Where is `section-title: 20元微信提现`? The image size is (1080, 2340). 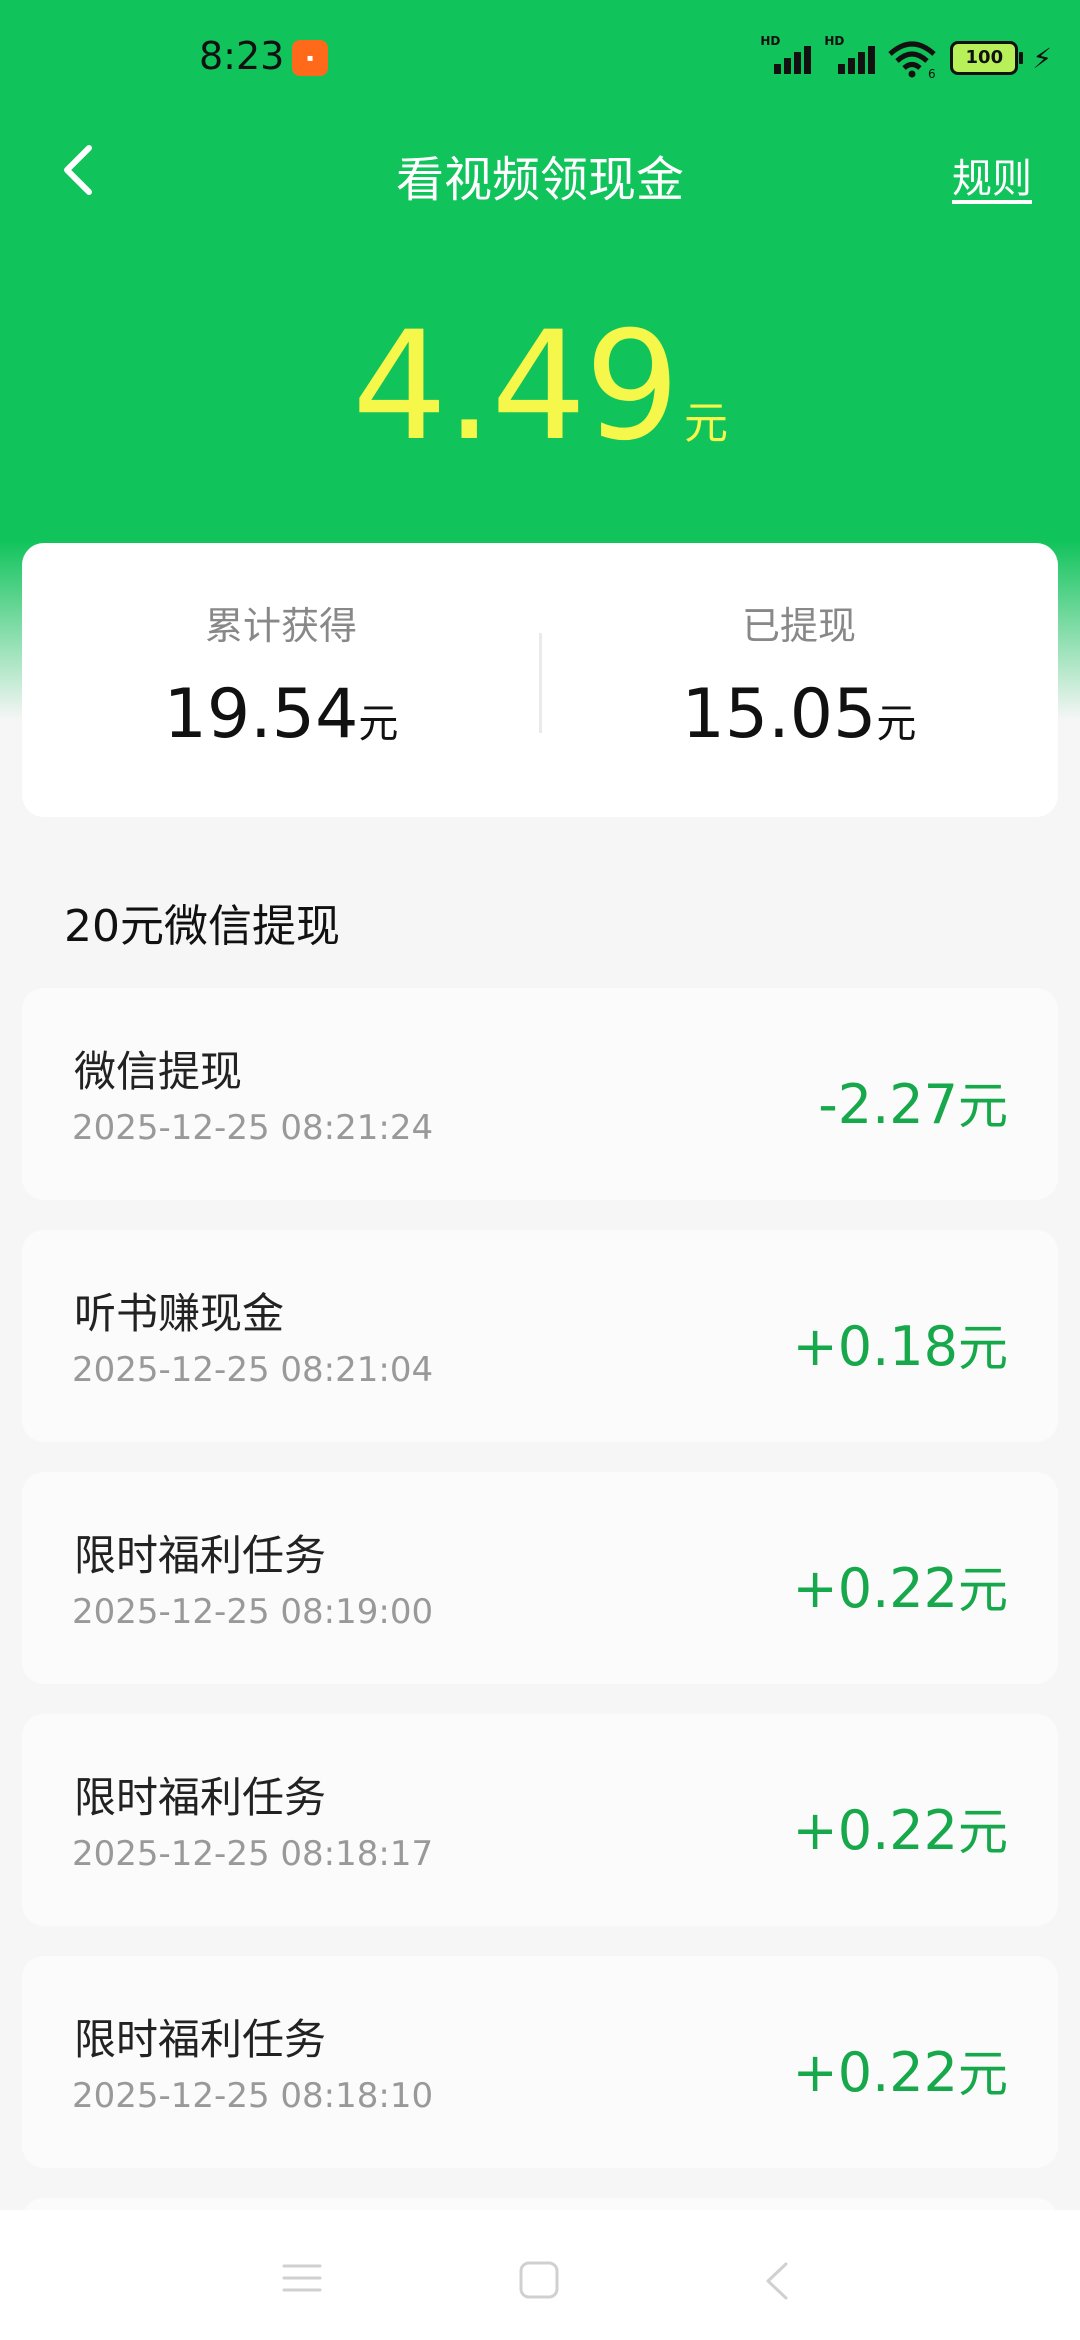
section-title: 20元微信提现 is located at coordinates (202, 926).